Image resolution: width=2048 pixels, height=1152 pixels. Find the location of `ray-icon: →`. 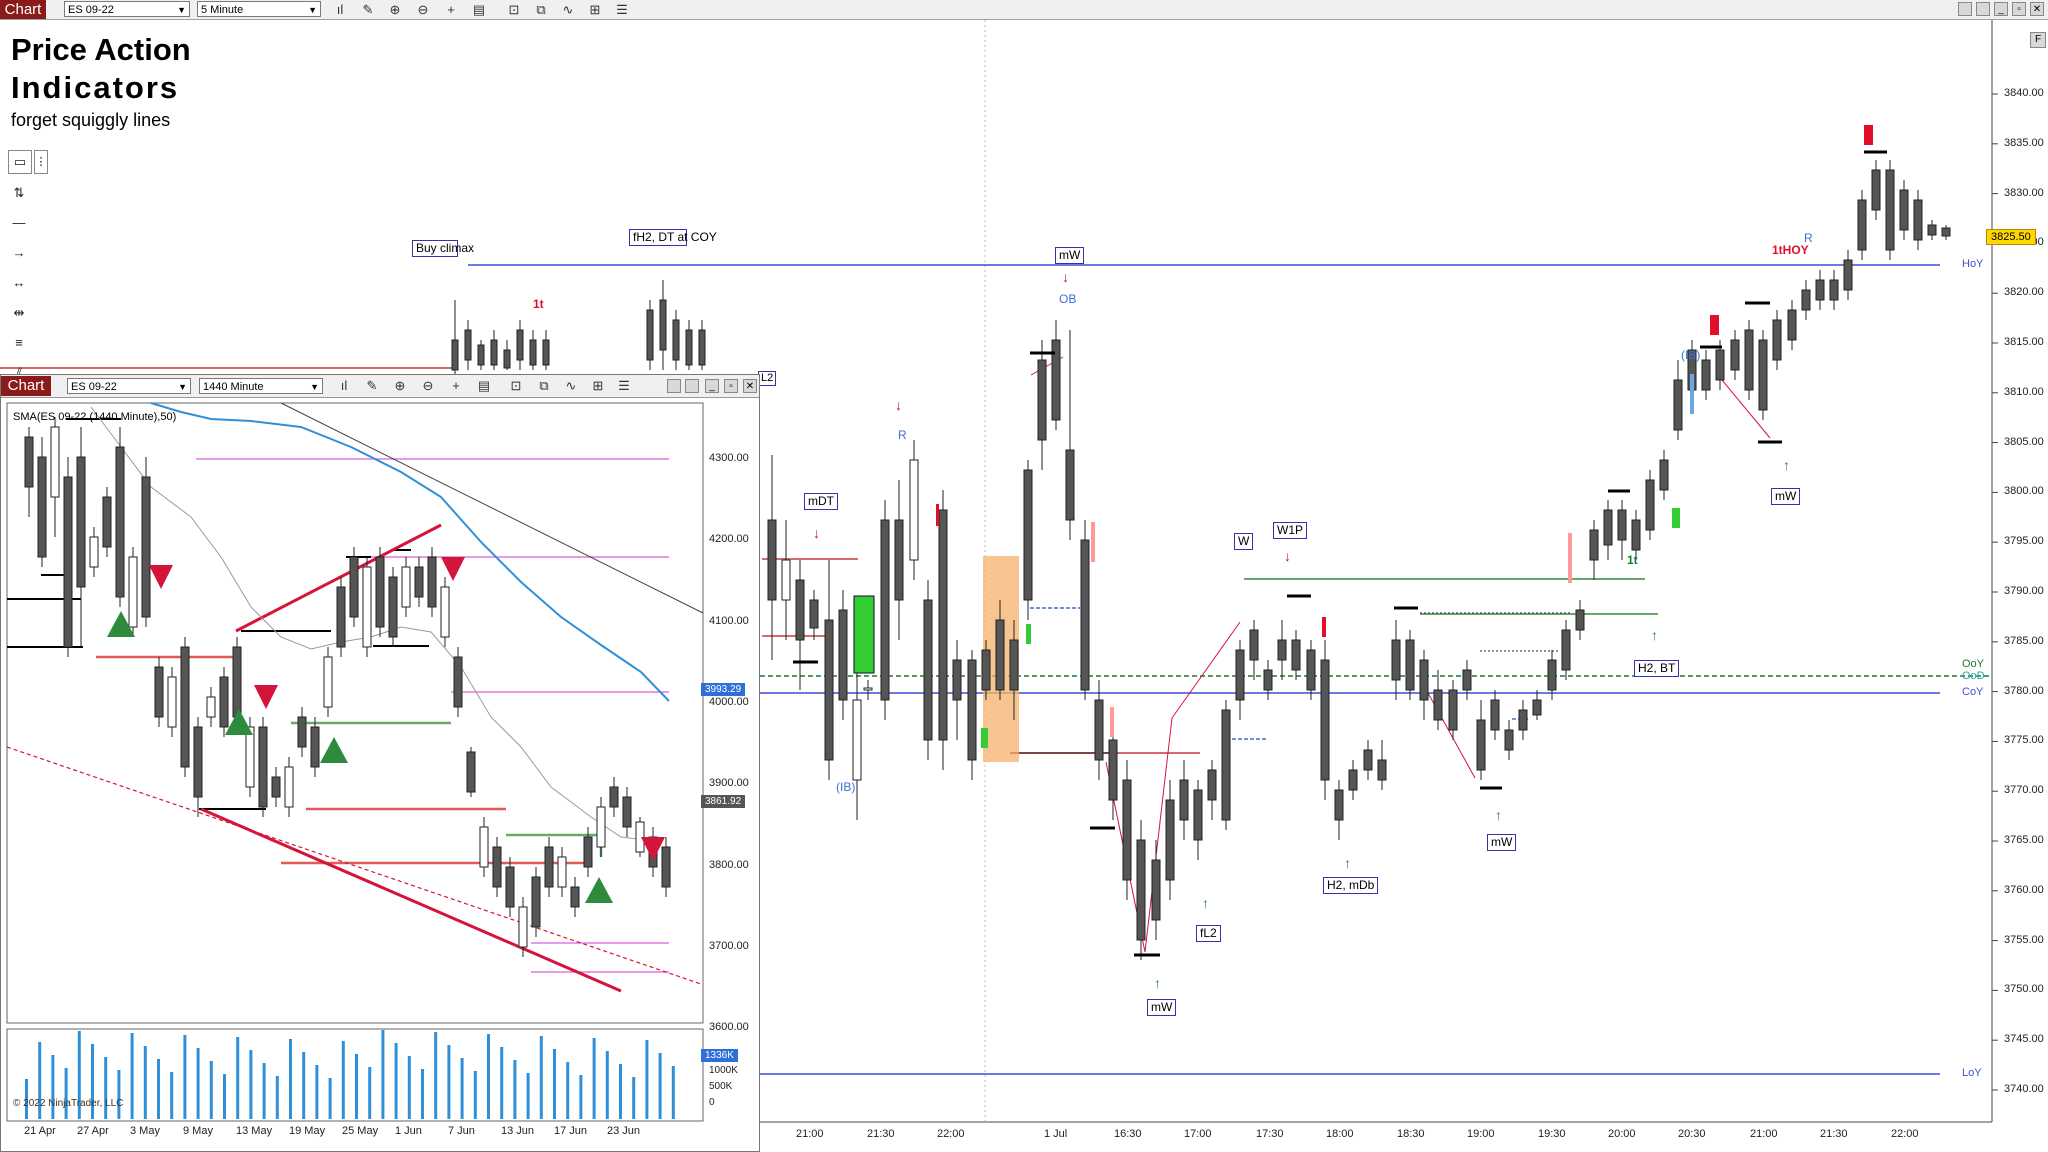

ray-icon: → is located at coordinates (19, 253).